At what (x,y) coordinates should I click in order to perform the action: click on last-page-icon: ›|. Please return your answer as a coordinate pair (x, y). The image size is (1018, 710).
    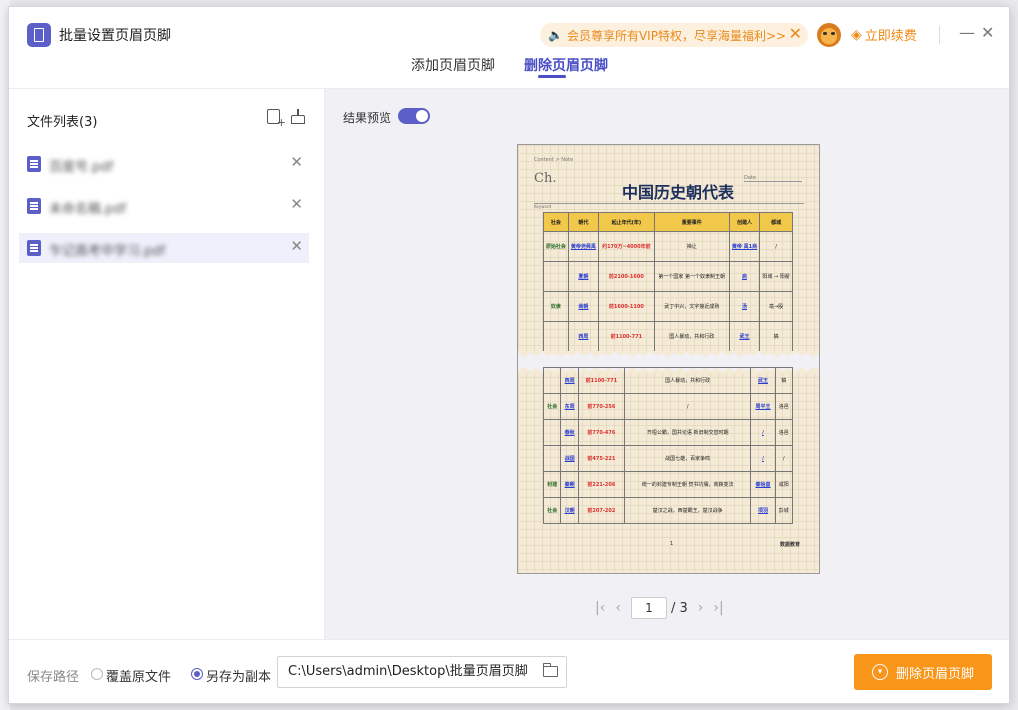
    Looking at the image, I should click on (718, 608).